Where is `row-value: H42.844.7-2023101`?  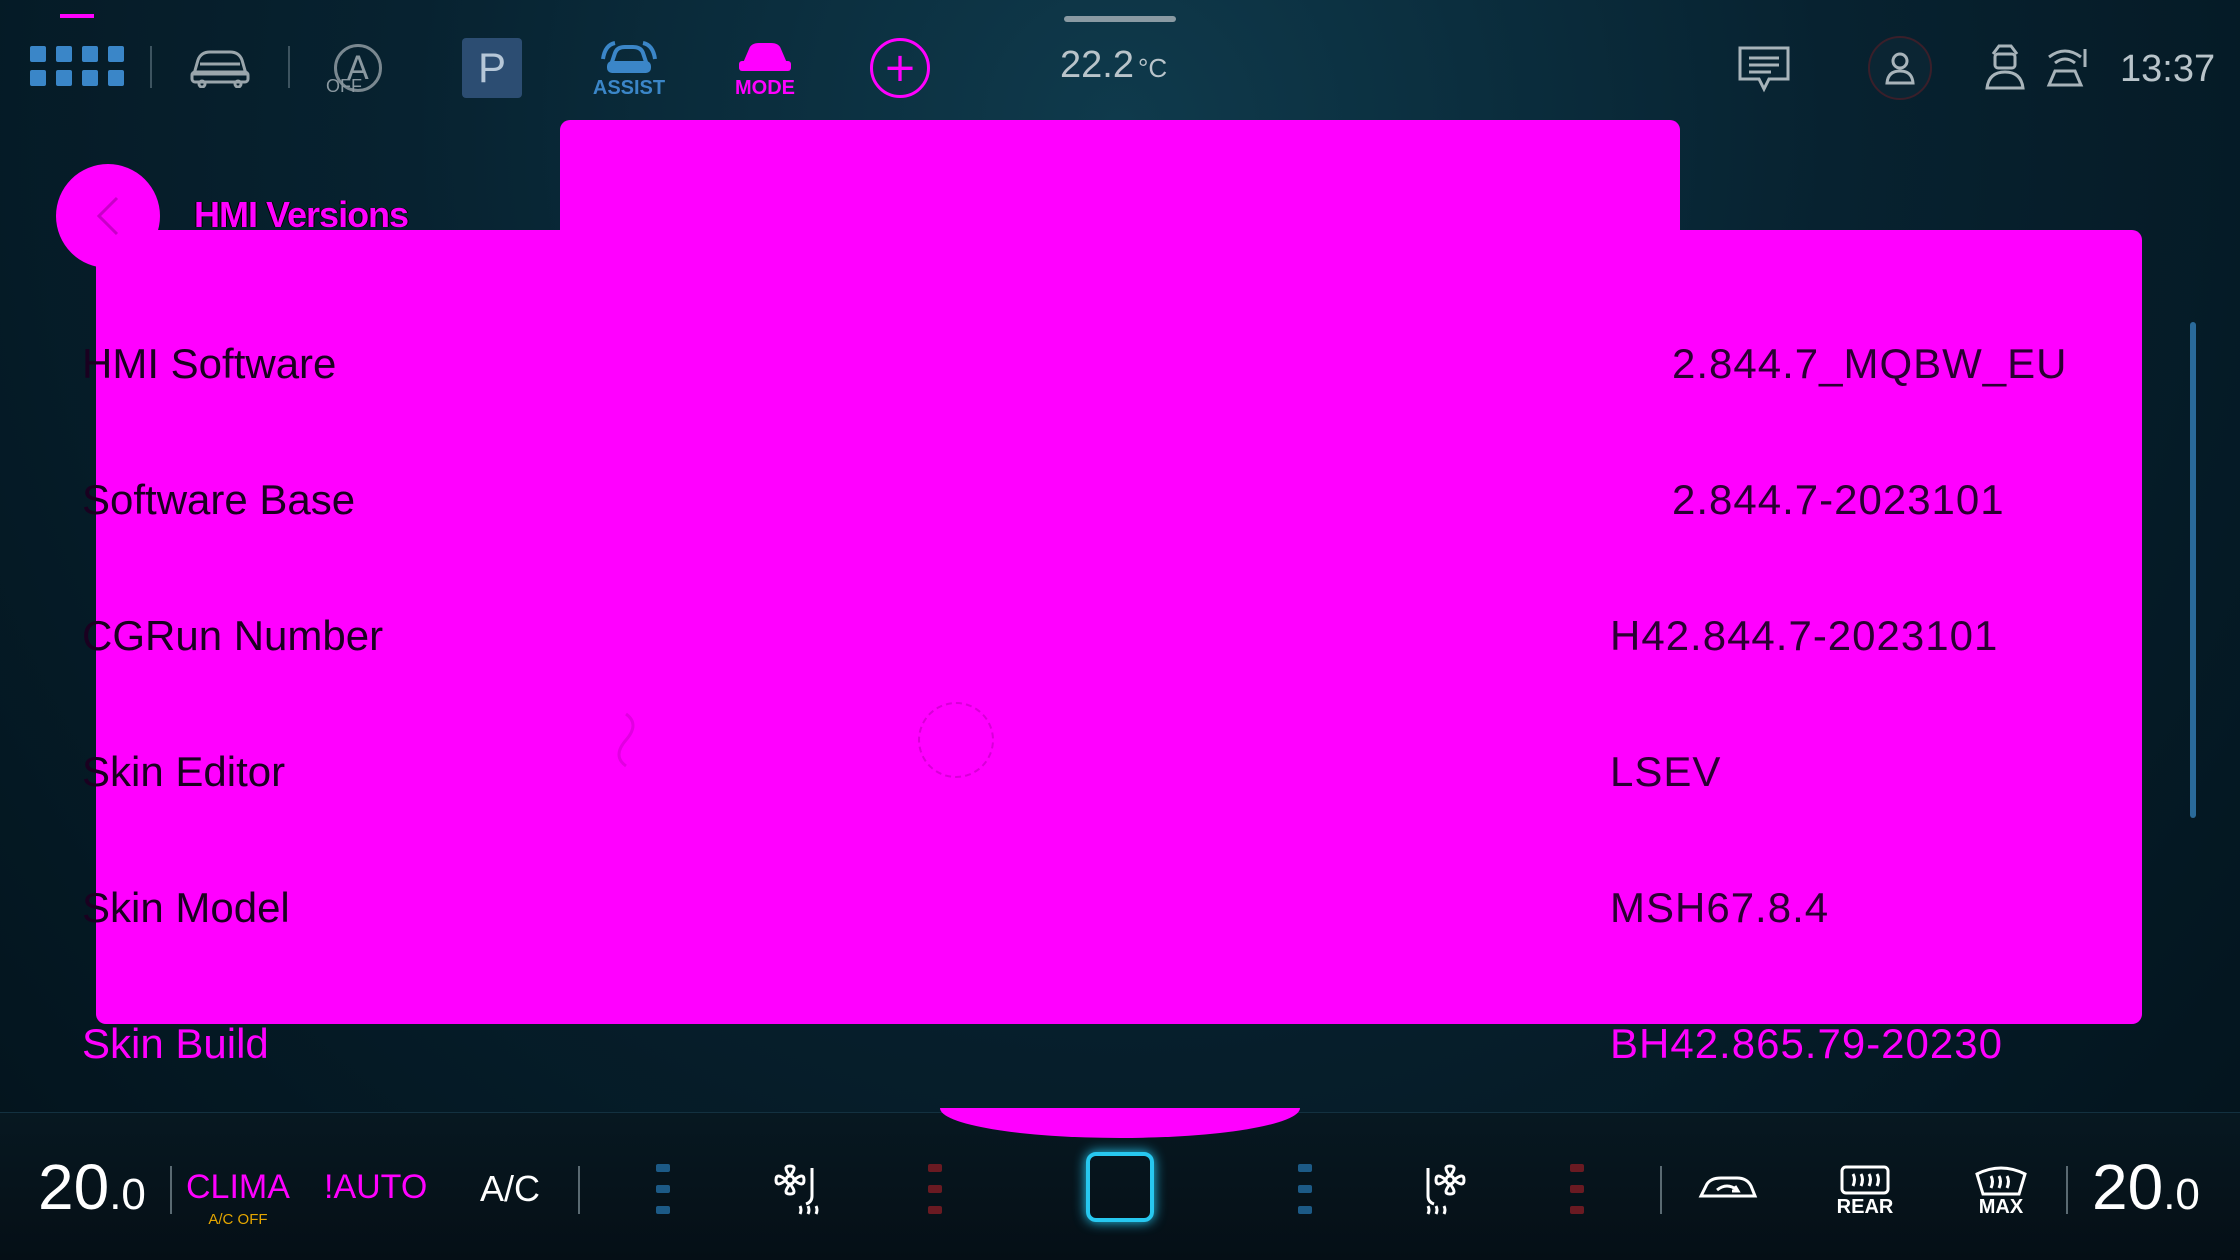
row-value: H42.844.7-2023101 is located at coordinates (1804, 635).